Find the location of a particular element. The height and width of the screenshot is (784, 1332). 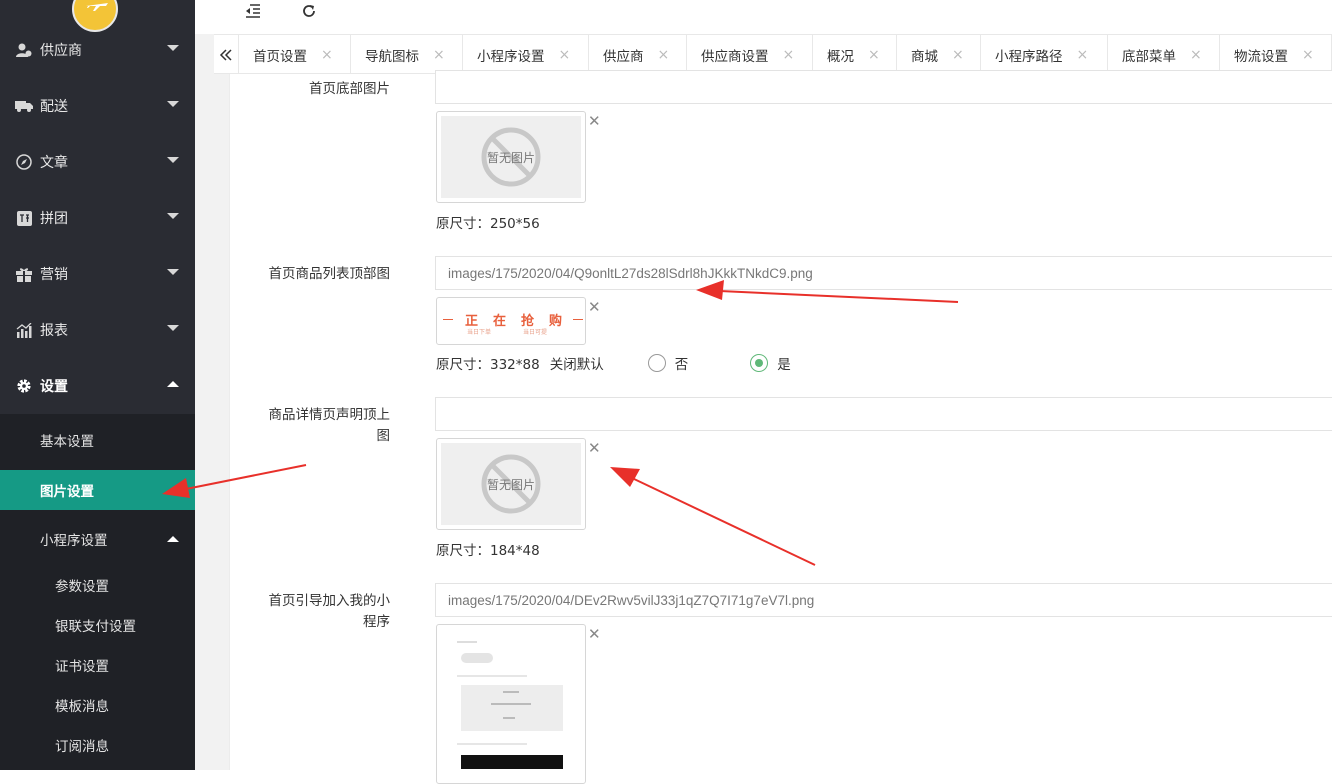

field-label-guide-mini-program: 首页引导加入我的小 程序 is located at coordinates (315, 612).